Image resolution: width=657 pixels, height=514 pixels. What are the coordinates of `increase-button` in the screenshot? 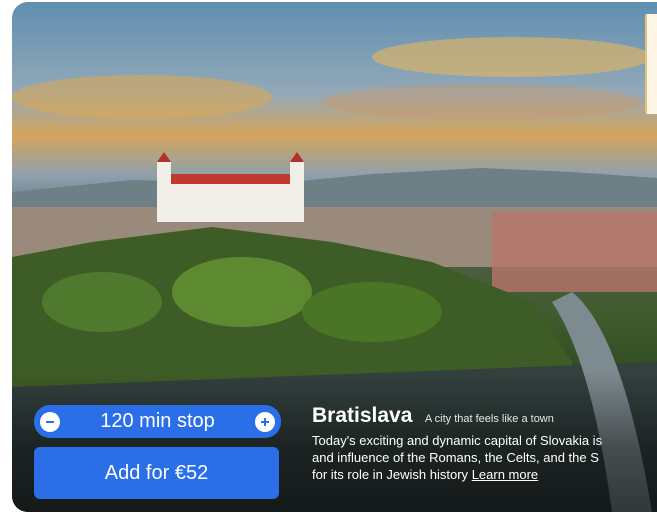 It's located at (264, 421).